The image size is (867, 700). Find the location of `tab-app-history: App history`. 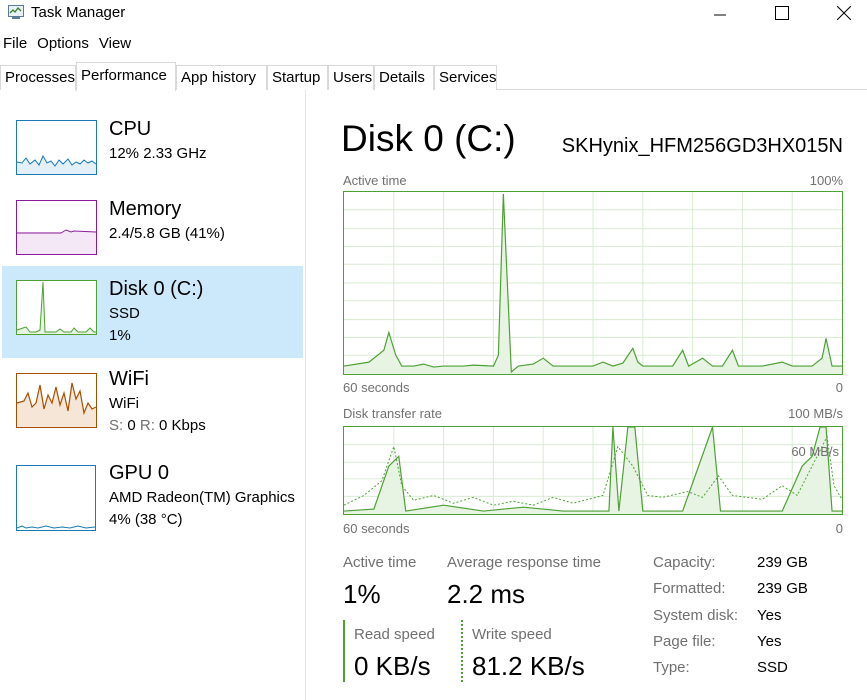

tab-app-history: App history is located at coordinates (221, 77).